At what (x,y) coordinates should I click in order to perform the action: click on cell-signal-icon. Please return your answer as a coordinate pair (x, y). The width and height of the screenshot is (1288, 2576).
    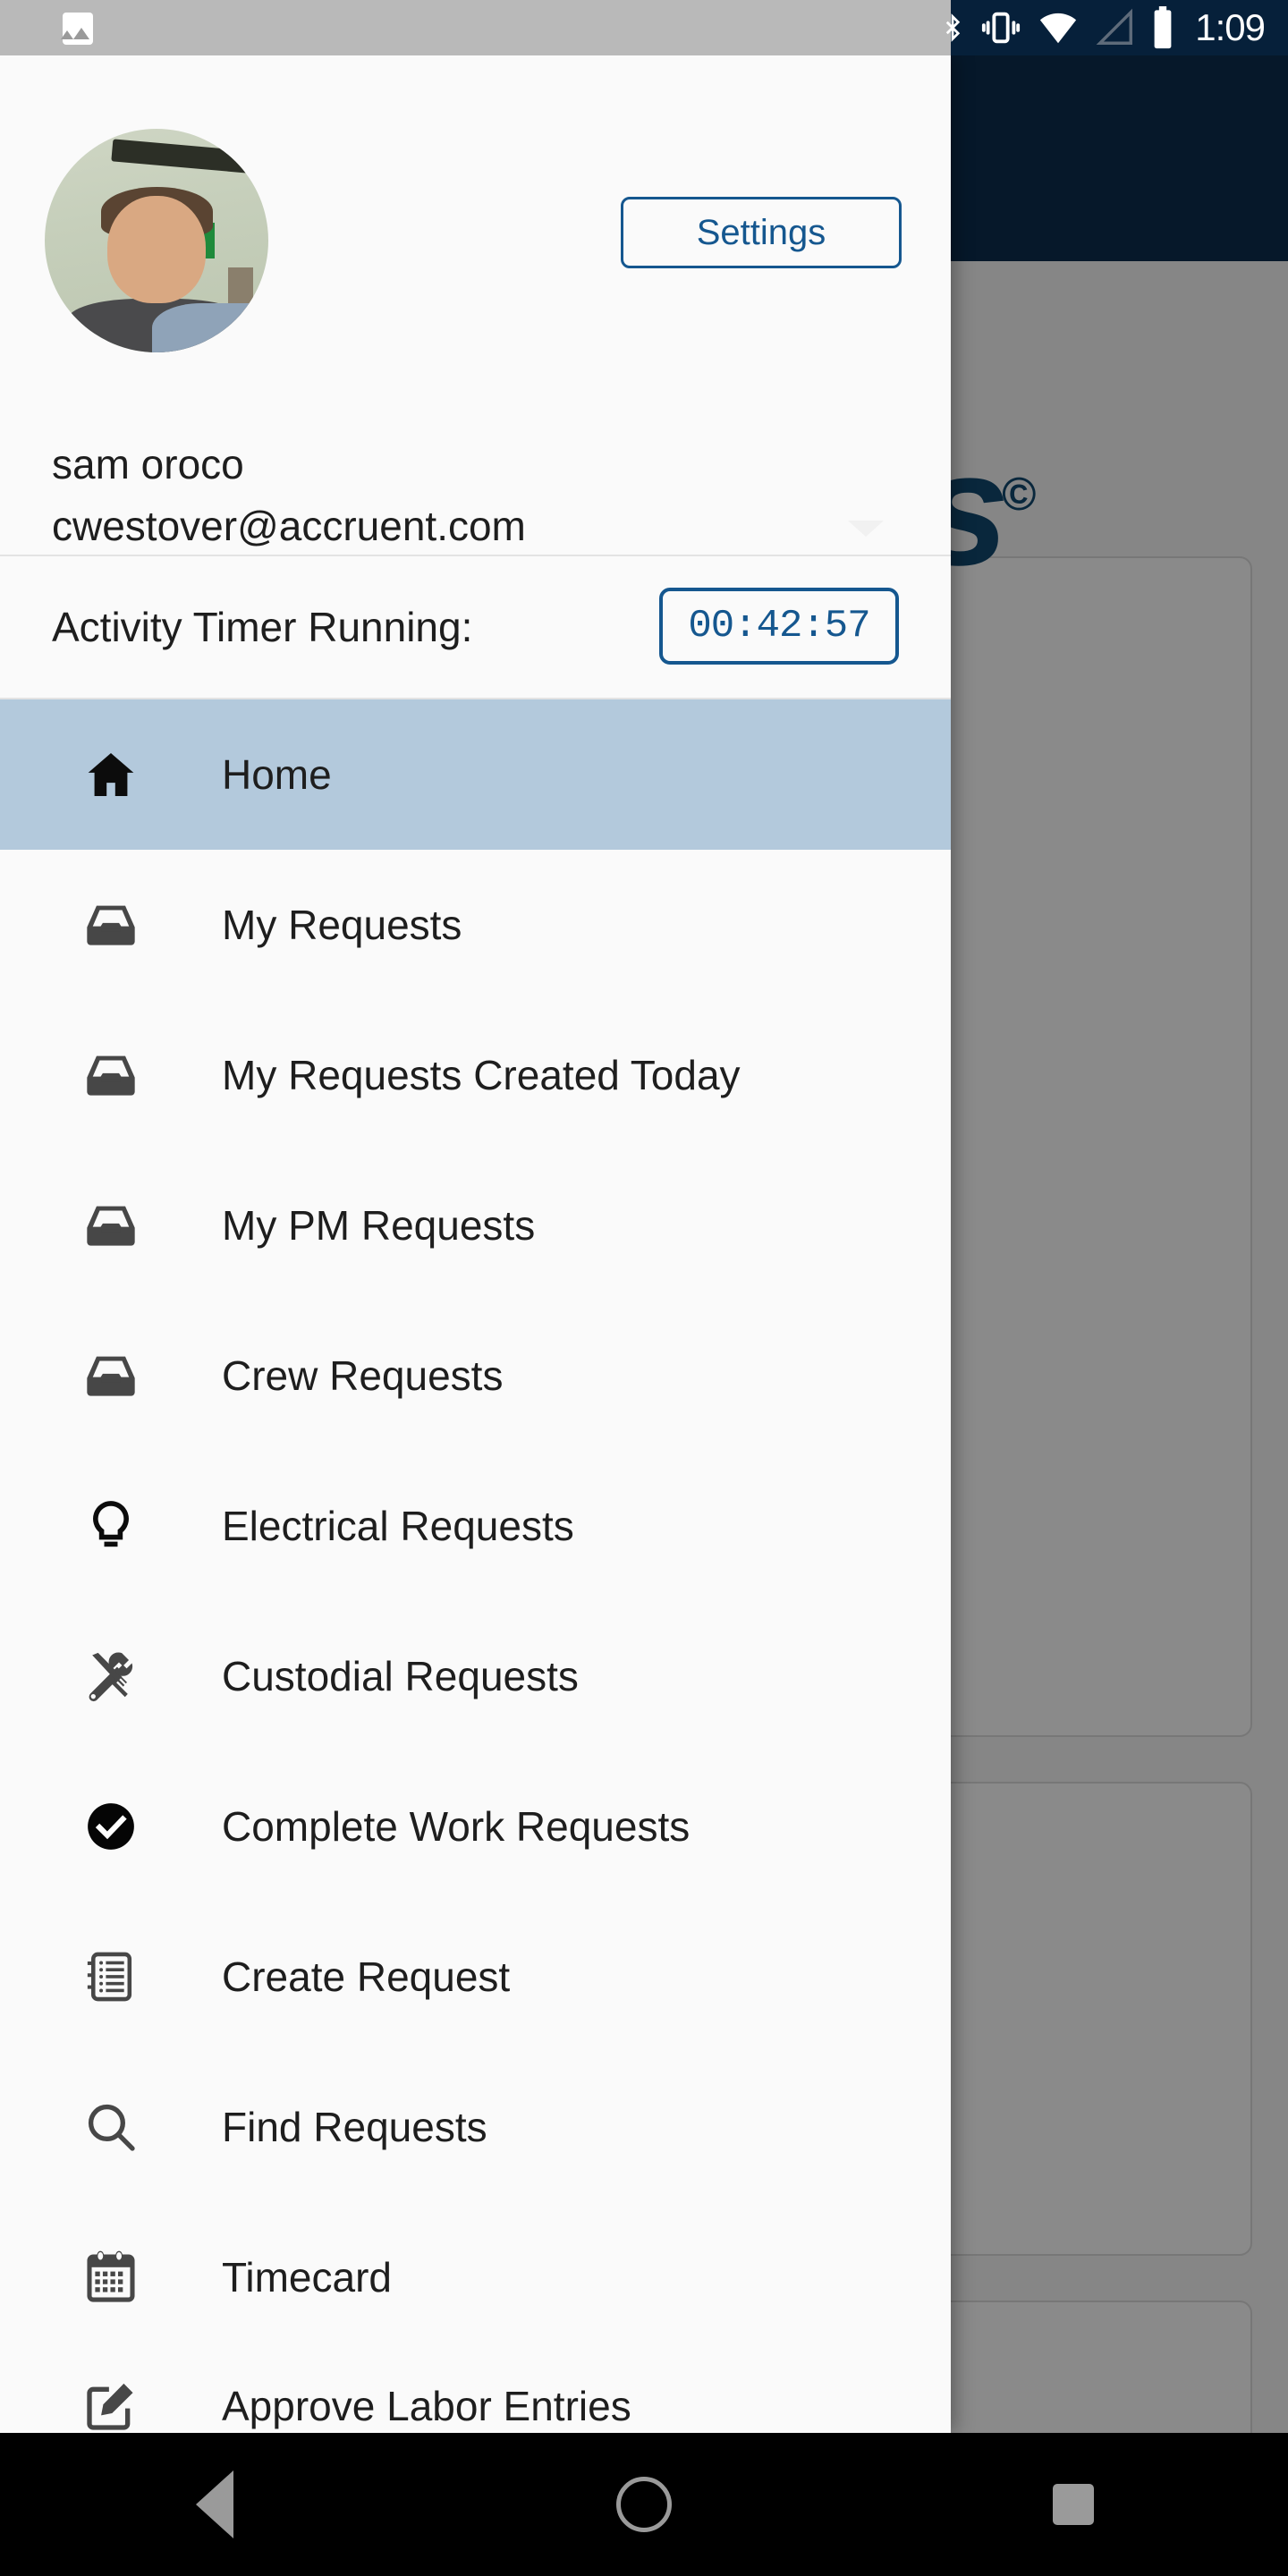
    Looking at the image, I should click on (1115, 27).